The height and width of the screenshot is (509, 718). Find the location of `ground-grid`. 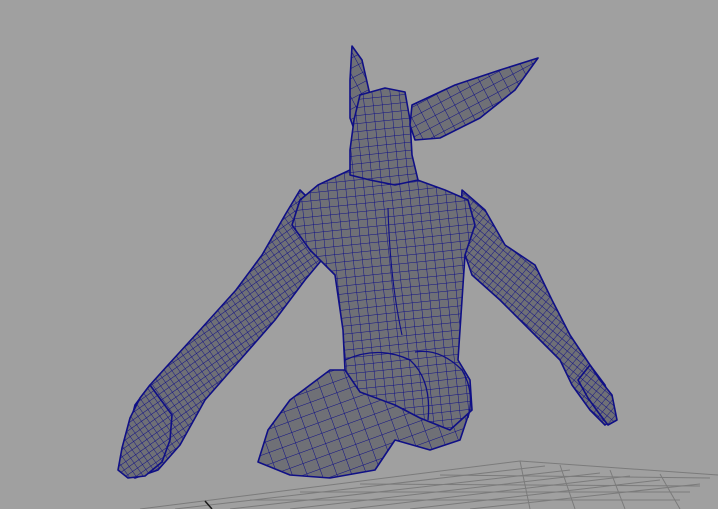

ground-grid is located at coordinates (428, 484).